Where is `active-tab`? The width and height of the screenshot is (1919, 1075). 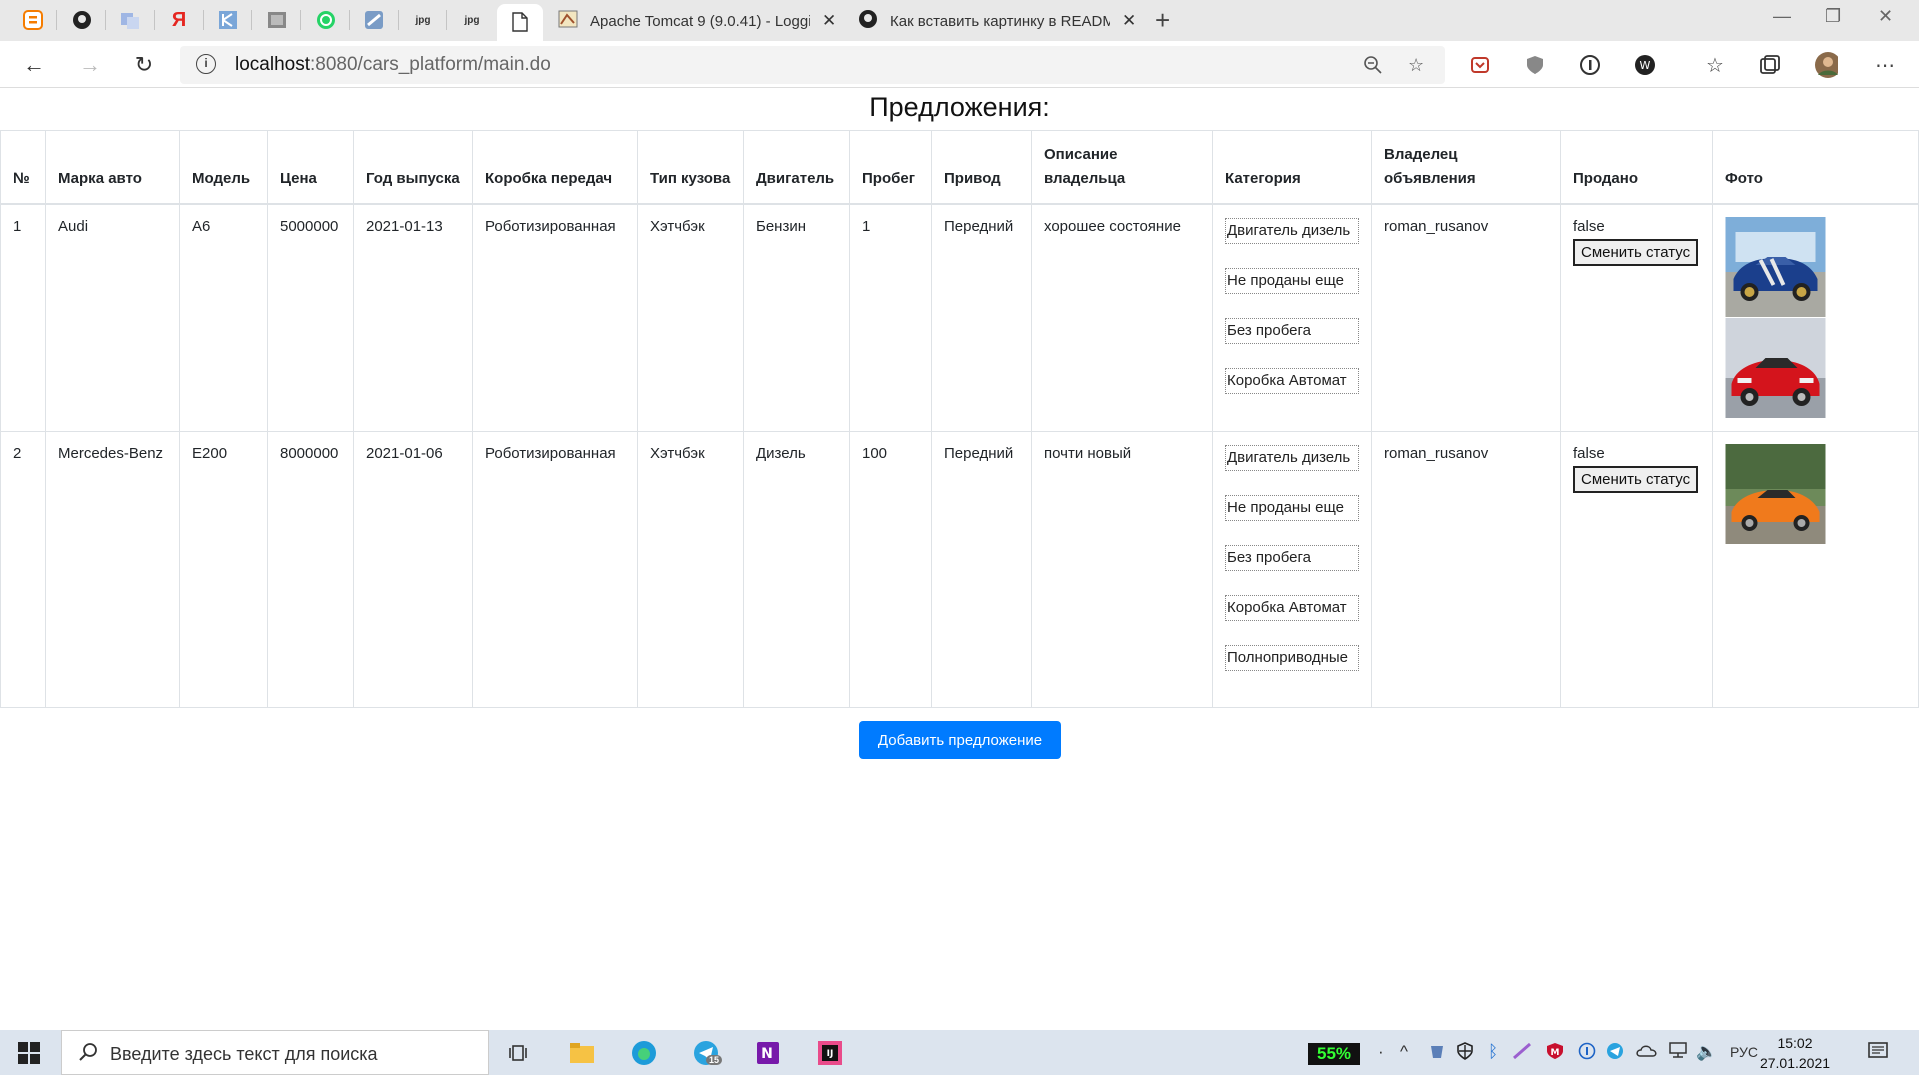
active-tab is located at coordinates (520, 22).